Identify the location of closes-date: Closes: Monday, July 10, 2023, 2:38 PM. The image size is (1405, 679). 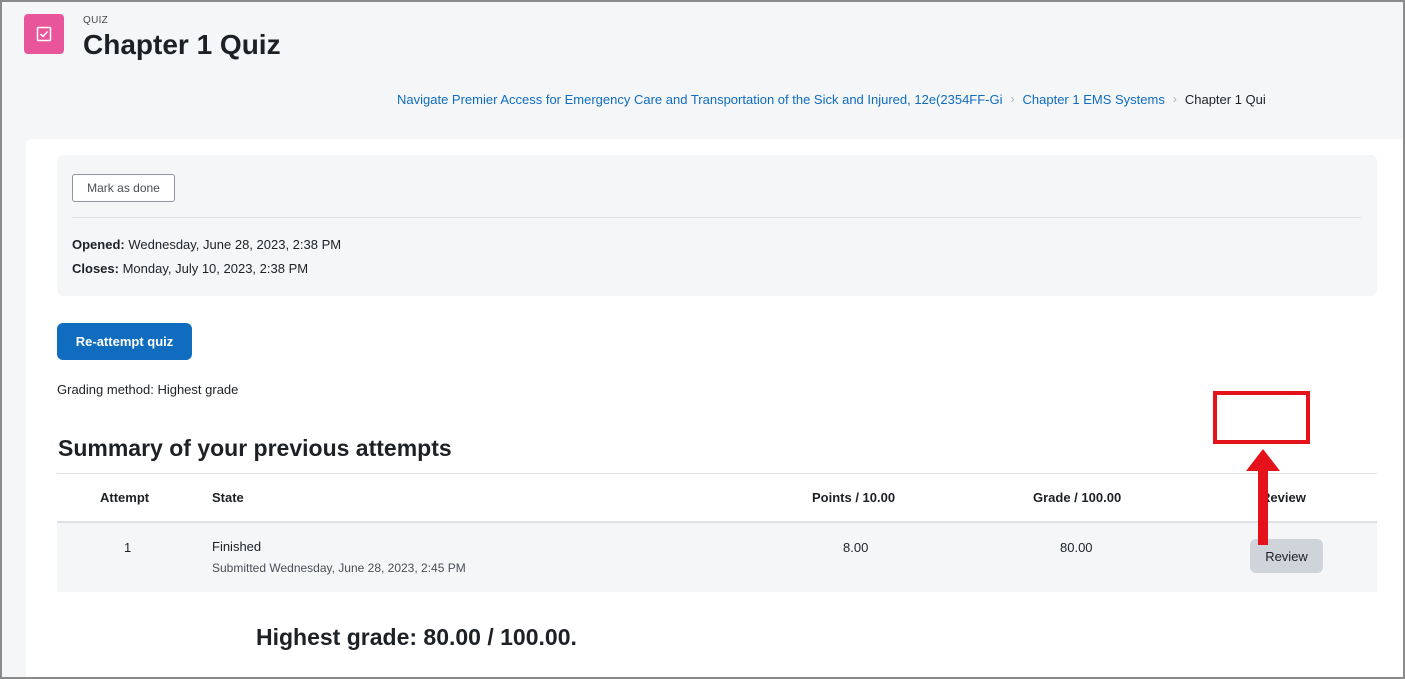
(190, 268).